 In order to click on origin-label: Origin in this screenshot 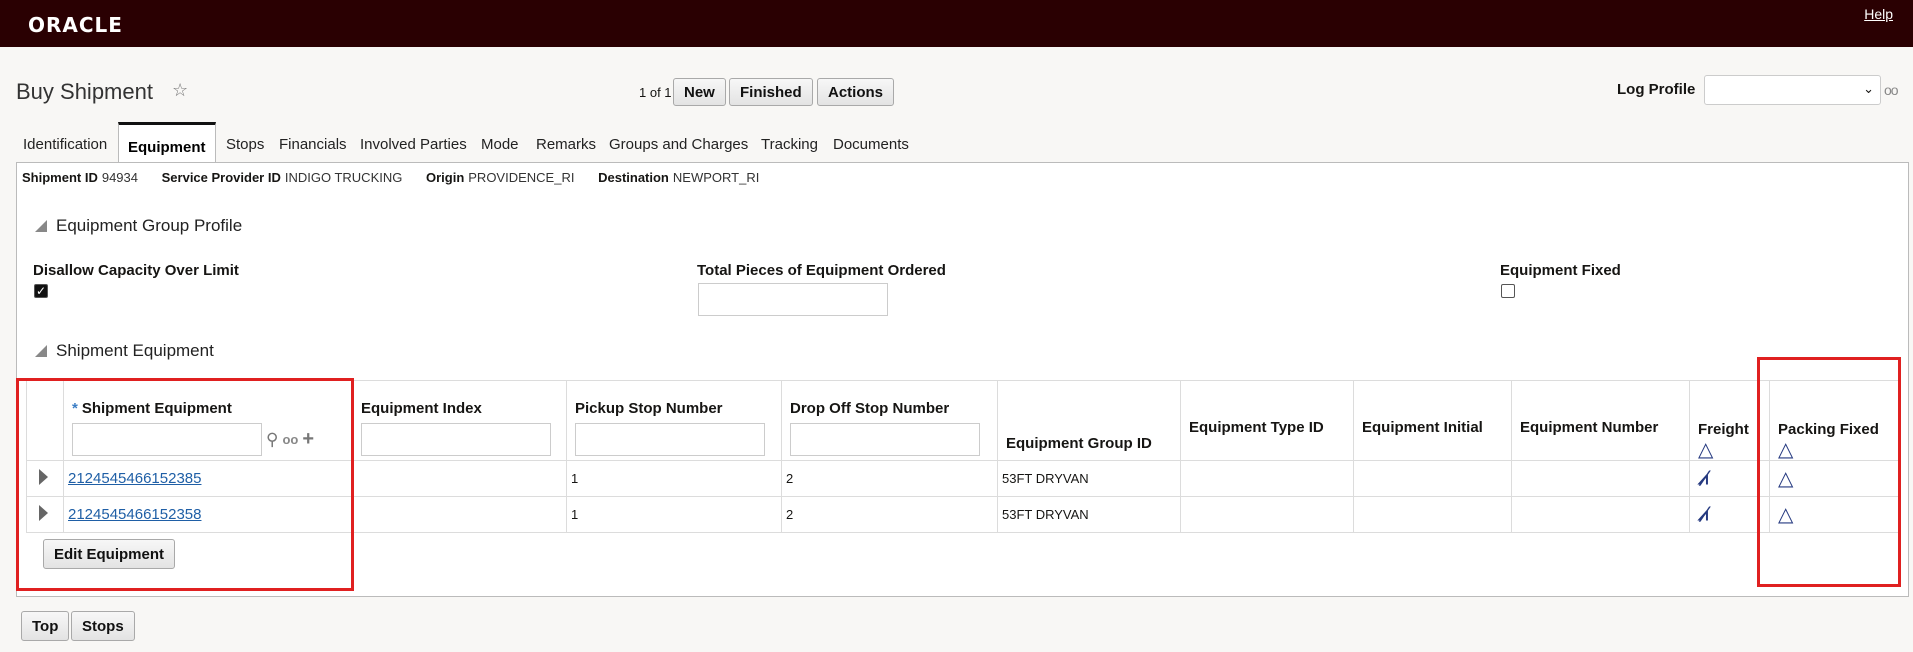, I will do `click(445, 177)`.